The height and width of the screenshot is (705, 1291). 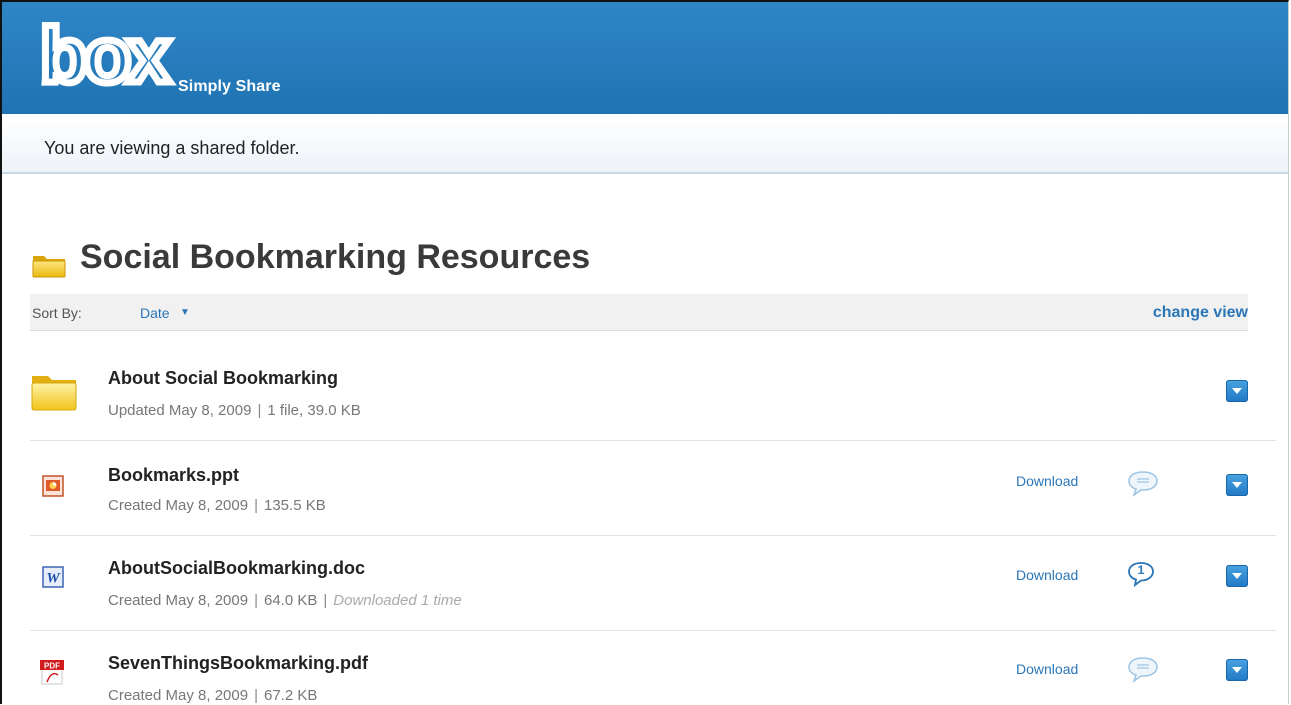 I want to click on chevron-down-icon: ▼, so click(x=185, y=312).